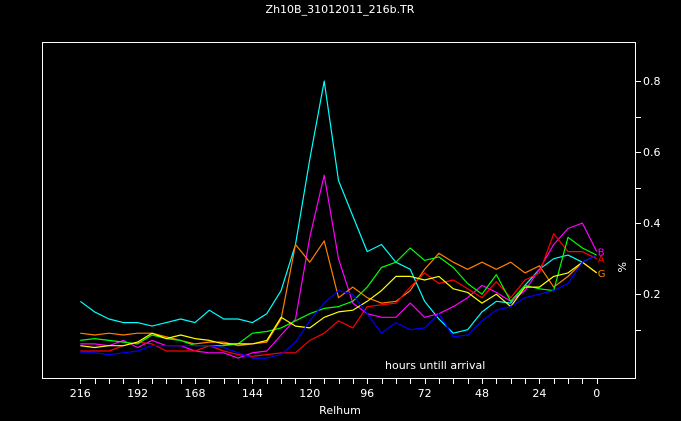  I want to click on annotation: hours untill arrival, so click(435, 365).